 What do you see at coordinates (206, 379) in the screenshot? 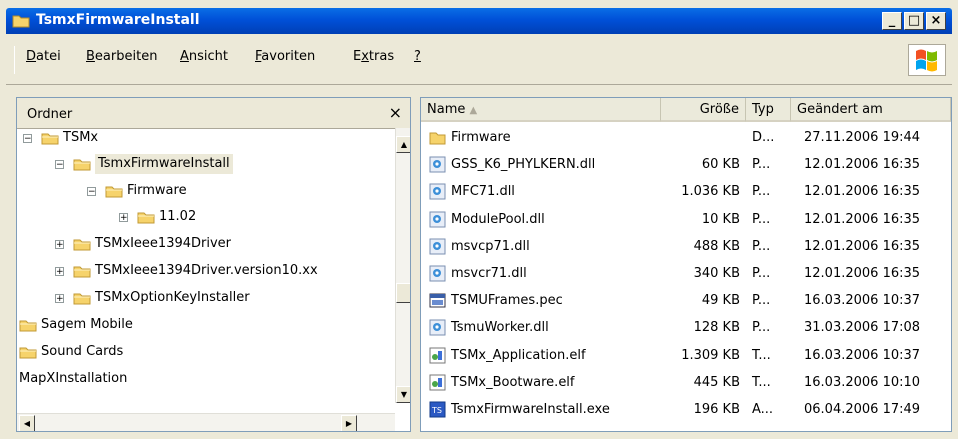
I see `tree-item-mapxinstallation: MapXInstallation` at bounding box center [206, 379].